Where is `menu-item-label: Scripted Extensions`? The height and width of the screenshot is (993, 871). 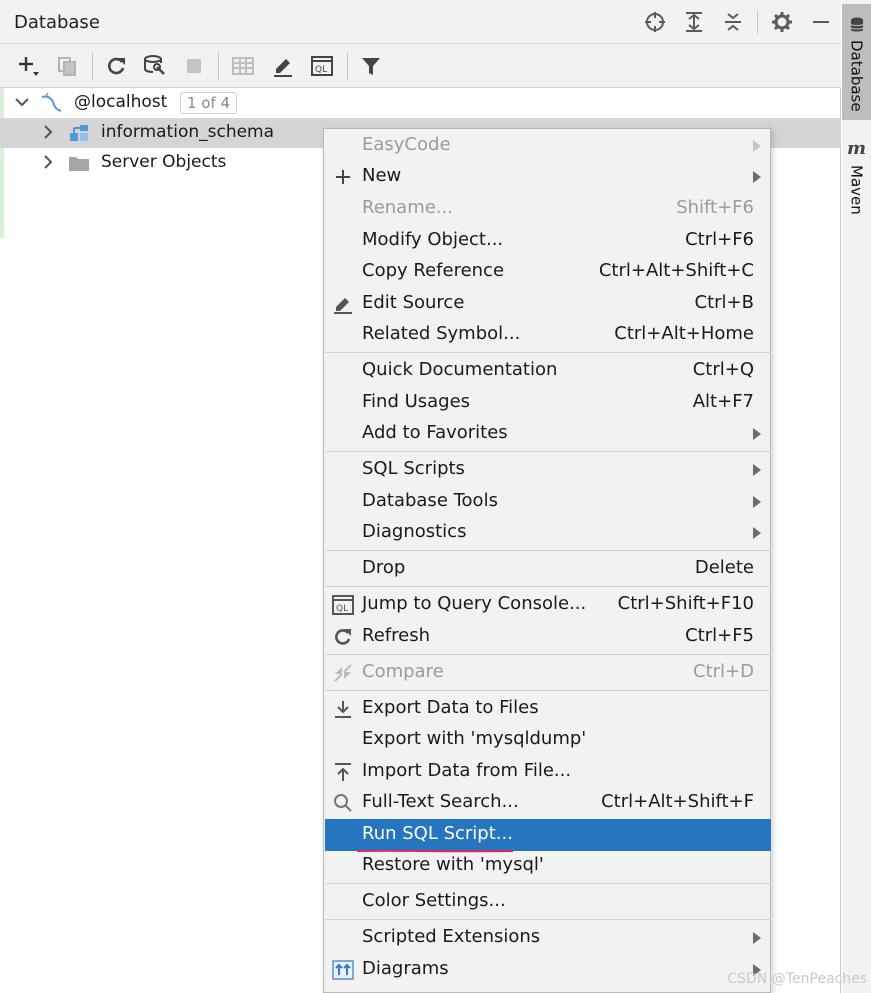
menu-item-label: Scripted Extensions is located at coordinates (451, 936).